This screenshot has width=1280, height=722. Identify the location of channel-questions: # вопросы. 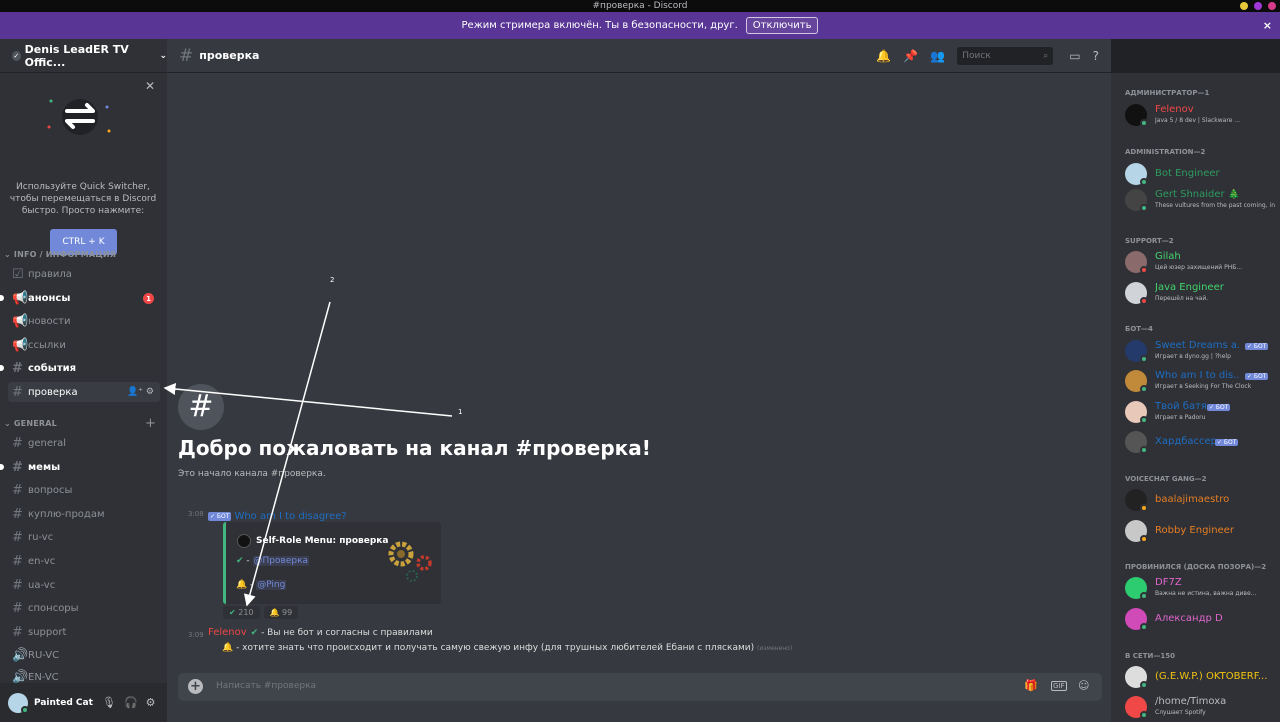
(84, 490).